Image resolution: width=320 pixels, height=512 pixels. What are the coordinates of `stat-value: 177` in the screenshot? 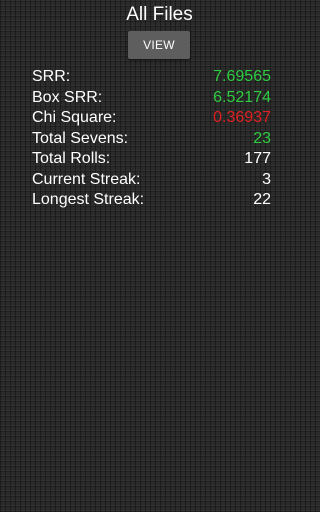 It's located at (257, 158).